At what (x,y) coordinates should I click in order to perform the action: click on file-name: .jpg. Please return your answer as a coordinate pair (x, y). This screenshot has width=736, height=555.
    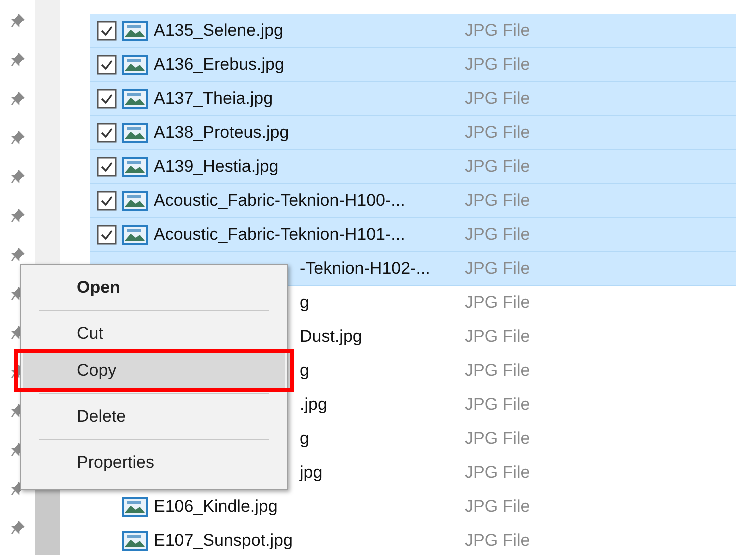
    Looking at the image, I should click on (382, 404).